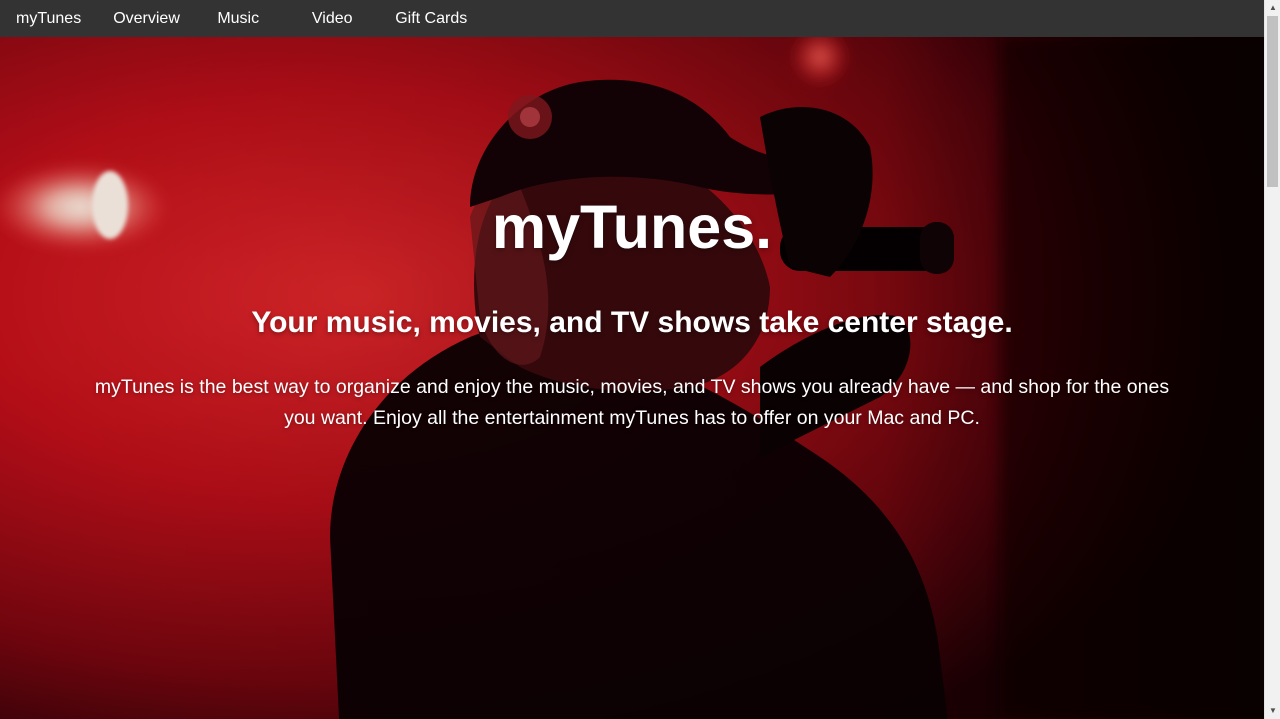 The width and height of the screenshot is (1280, 719). I want to click on scrollbar-thumb, so click(1272, 101).